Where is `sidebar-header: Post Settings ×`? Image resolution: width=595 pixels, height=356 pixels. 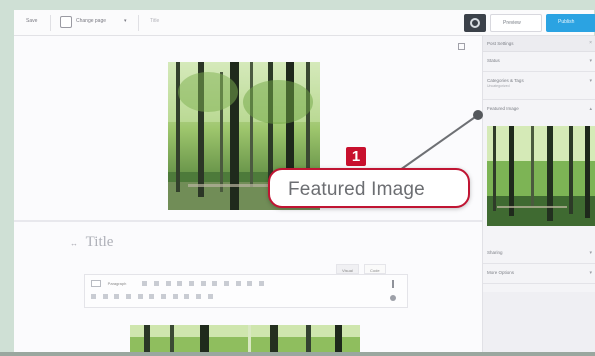
sidebar-header: Post Settings × is located at coordinates (539, 44).